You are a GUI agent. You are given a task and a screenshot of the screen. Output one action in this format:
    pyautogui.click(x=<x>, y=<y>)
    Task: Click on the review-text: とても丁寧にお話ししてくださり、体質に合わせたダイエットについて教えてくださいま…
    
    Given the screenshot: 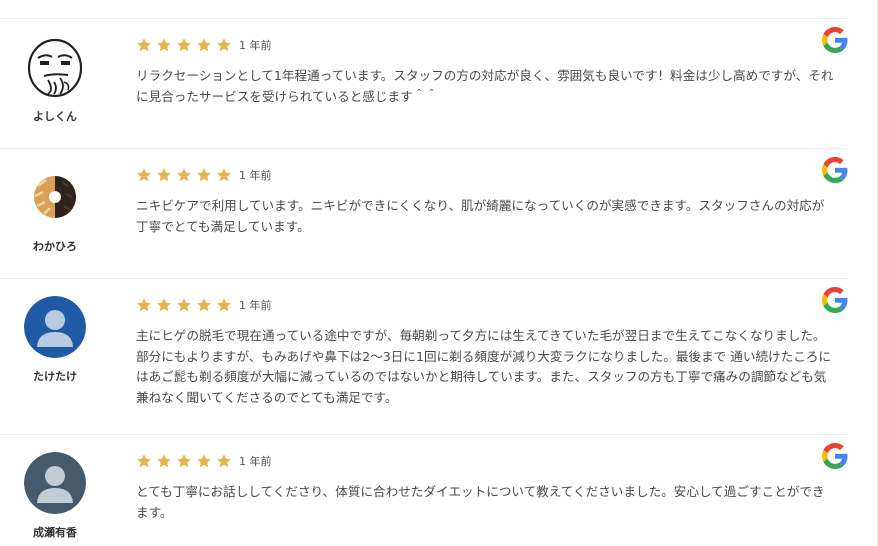 What is the action you would take?
    pyautogui.click(x=480, y=502)
    